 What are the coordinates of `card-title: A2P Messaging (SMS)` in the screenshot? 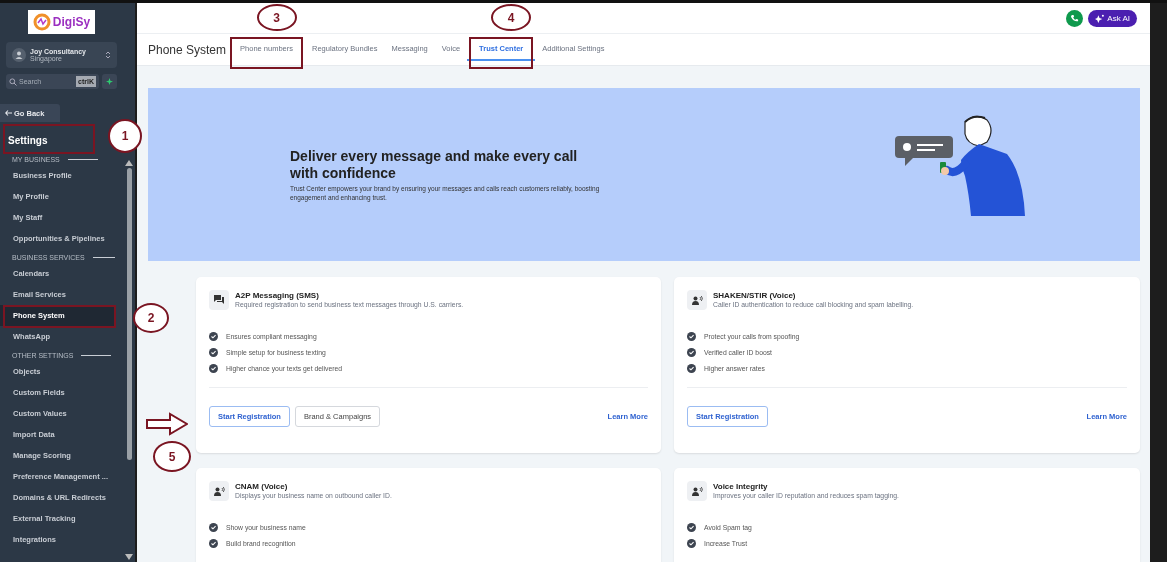 It's located at (277, 295).